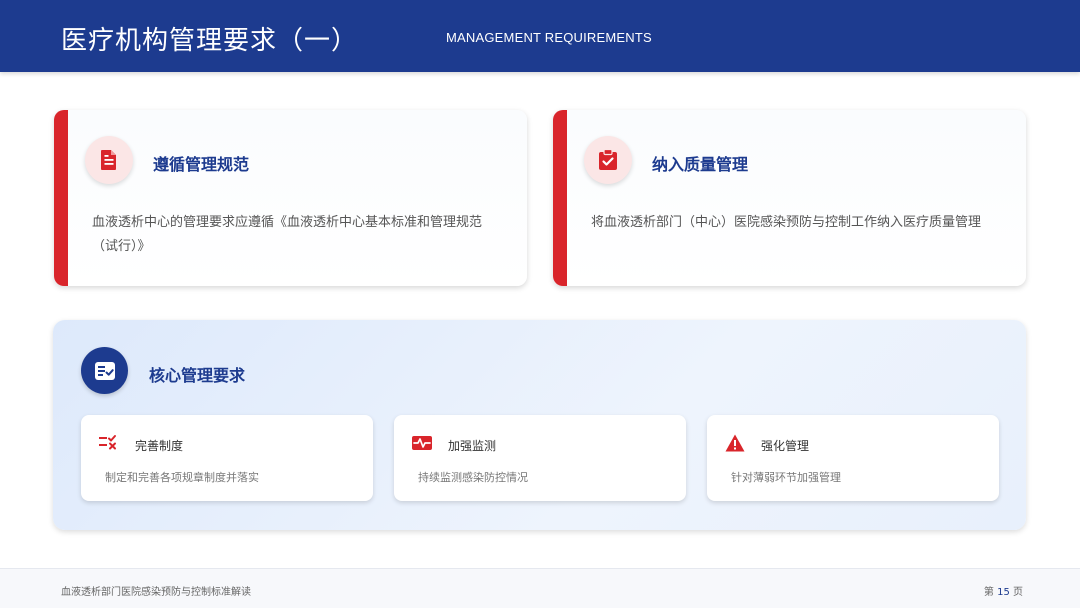  What do you see at coordinates (227, 458) in the screenshot?
I see `requirement-card-policy: 完善制度 制定和完善各项规章制度并落实` at bounding box center [227, 458].